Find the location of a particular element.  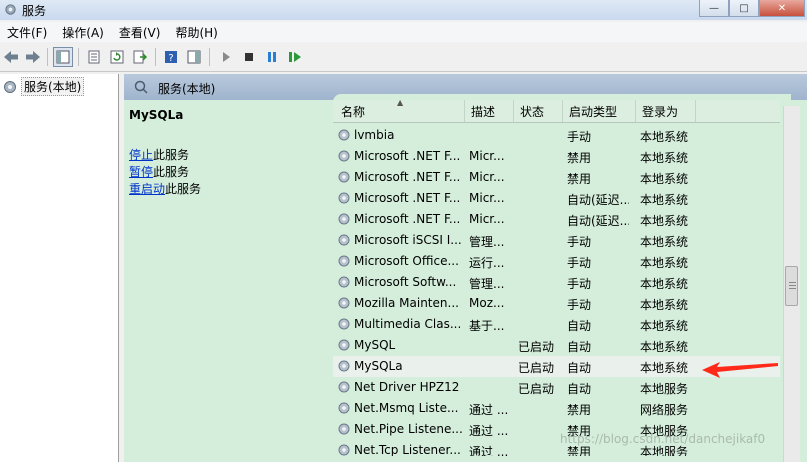

stop-icon is located at coordinates (249, 57).